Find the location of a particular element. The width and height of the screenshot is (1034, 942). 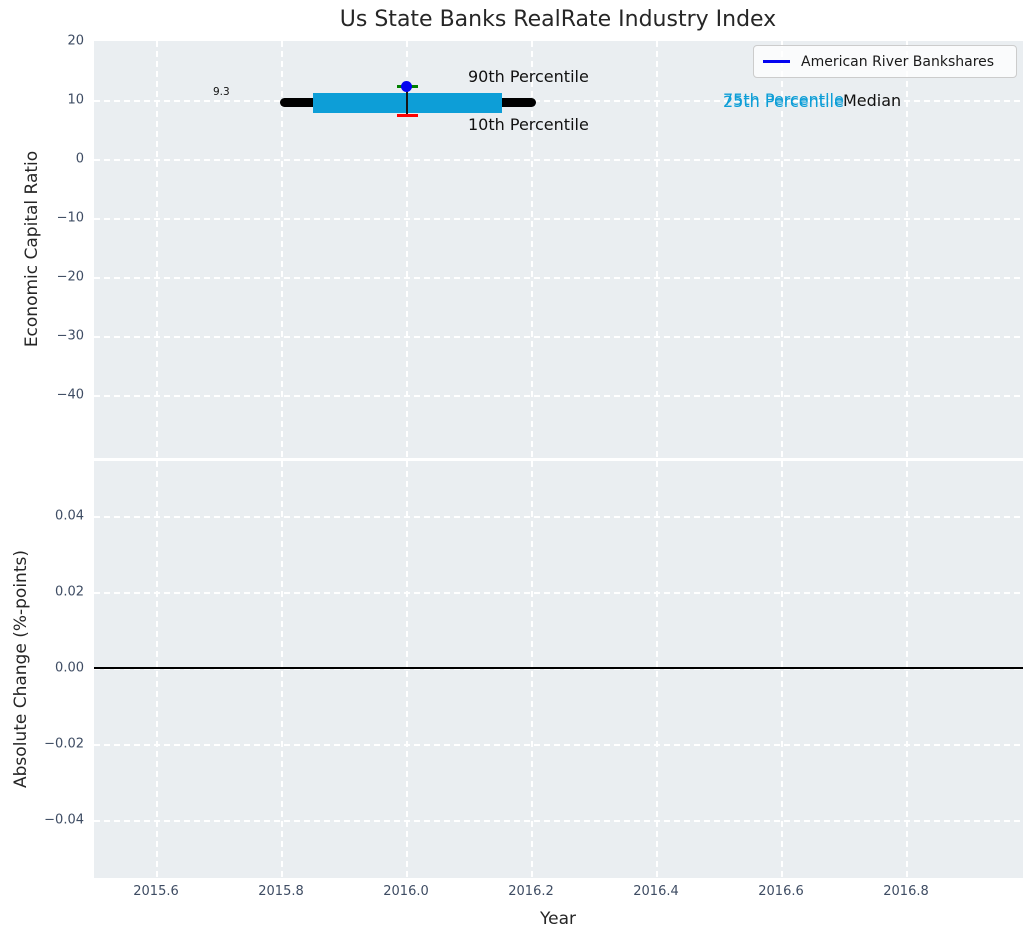

xtick-label: 2016.6 is located at coordinates (781, 891).